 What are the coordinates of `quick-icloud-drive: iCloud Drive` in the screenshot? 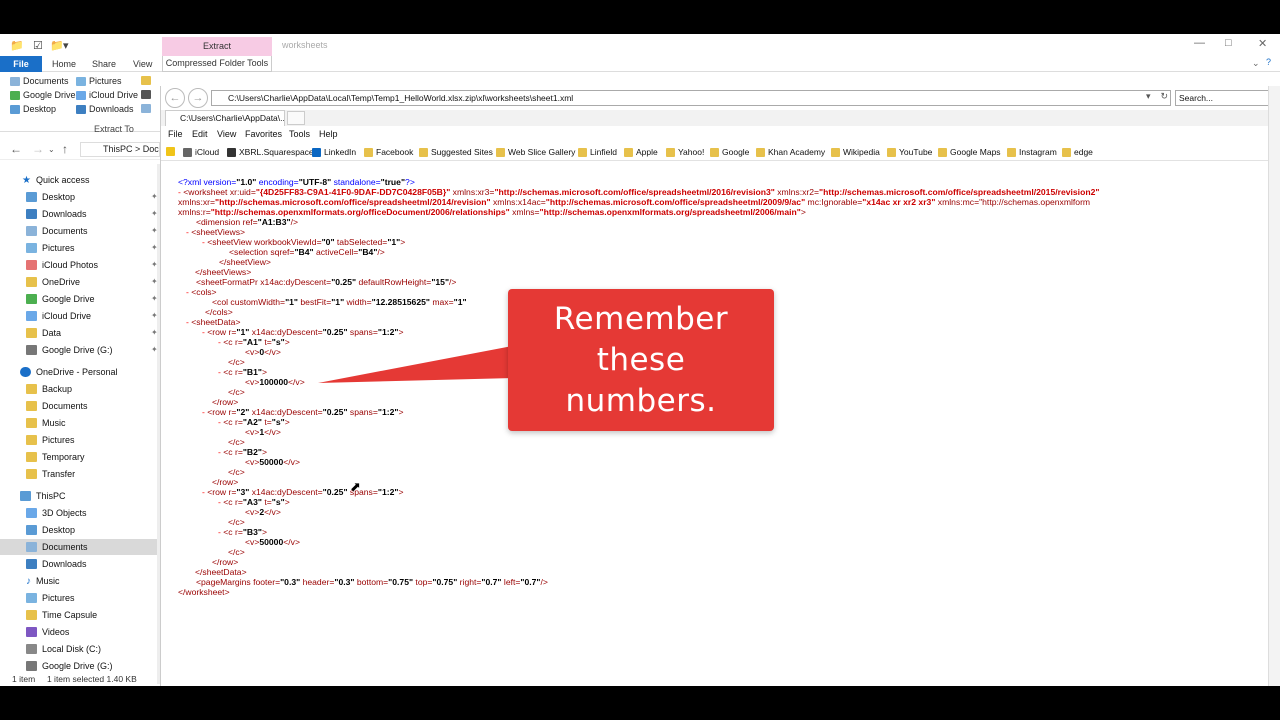 It's located at (107, 95).